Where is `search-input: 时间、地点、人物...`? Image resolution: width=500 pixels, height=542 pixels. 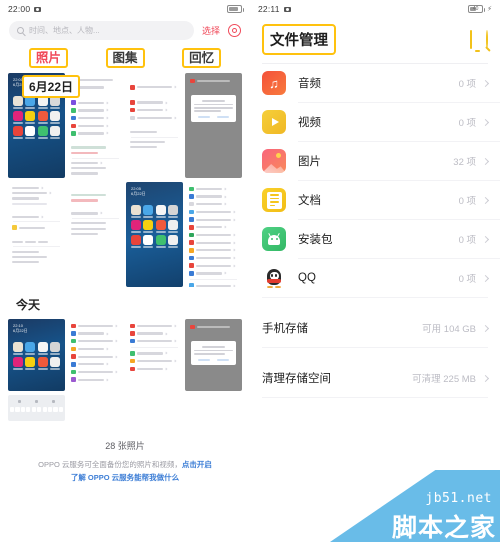
search-input: 时间、地点、人物... is located at coordinates (101, 30).